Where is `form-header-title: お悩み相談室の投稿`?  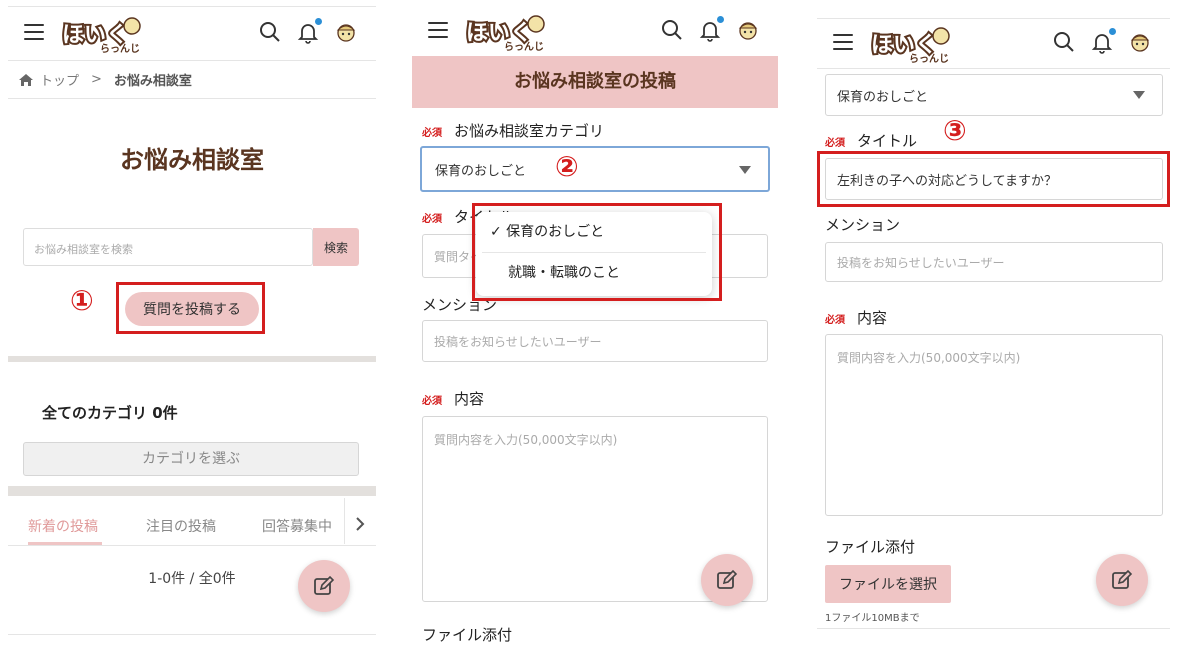
form-header-title: お悩み相談室の投稿 is located at coordinates (595, 82).